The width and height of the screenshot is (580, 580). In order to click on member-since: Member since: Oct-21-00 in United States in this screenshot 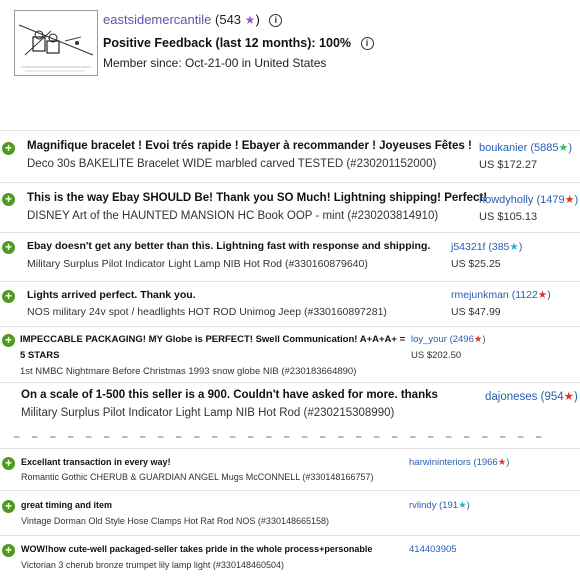, I will do `click(215, 63)`.